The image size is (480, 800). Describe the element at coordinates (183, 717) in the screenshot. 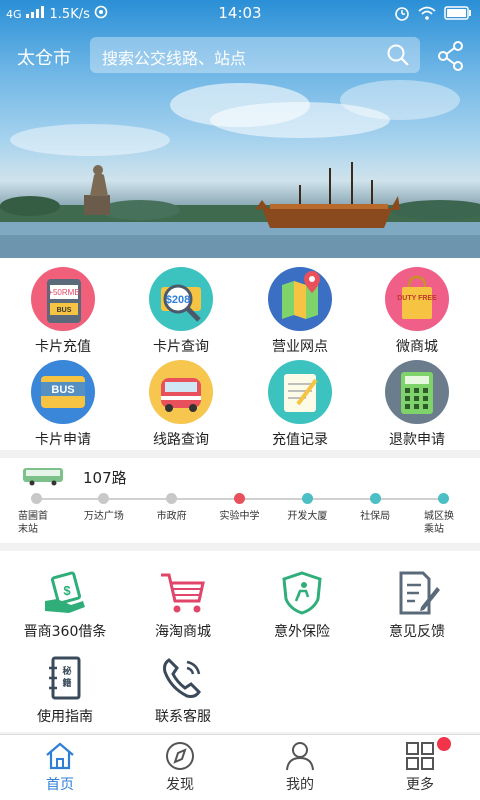

I see `customer-service-label: 联系客服` at that location.